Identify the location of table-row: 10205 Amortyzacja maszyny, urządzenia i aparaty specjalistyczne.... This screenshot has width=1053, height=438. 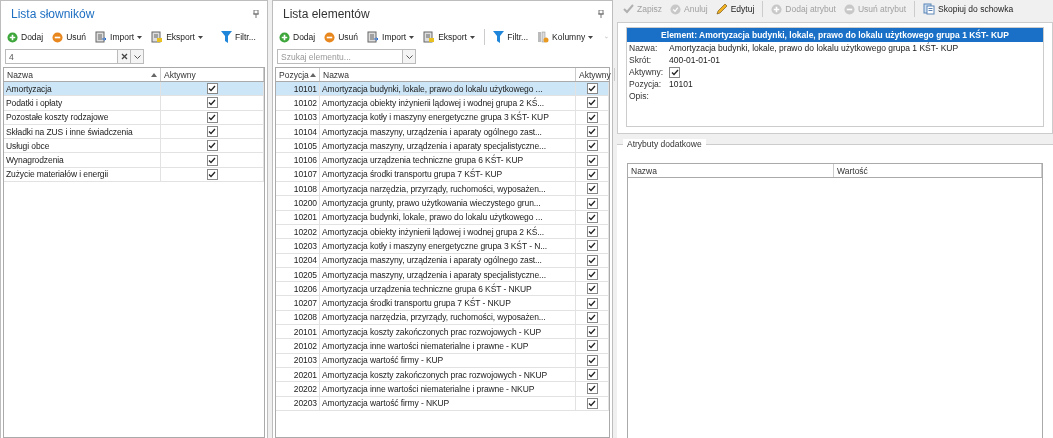
(442, 275).